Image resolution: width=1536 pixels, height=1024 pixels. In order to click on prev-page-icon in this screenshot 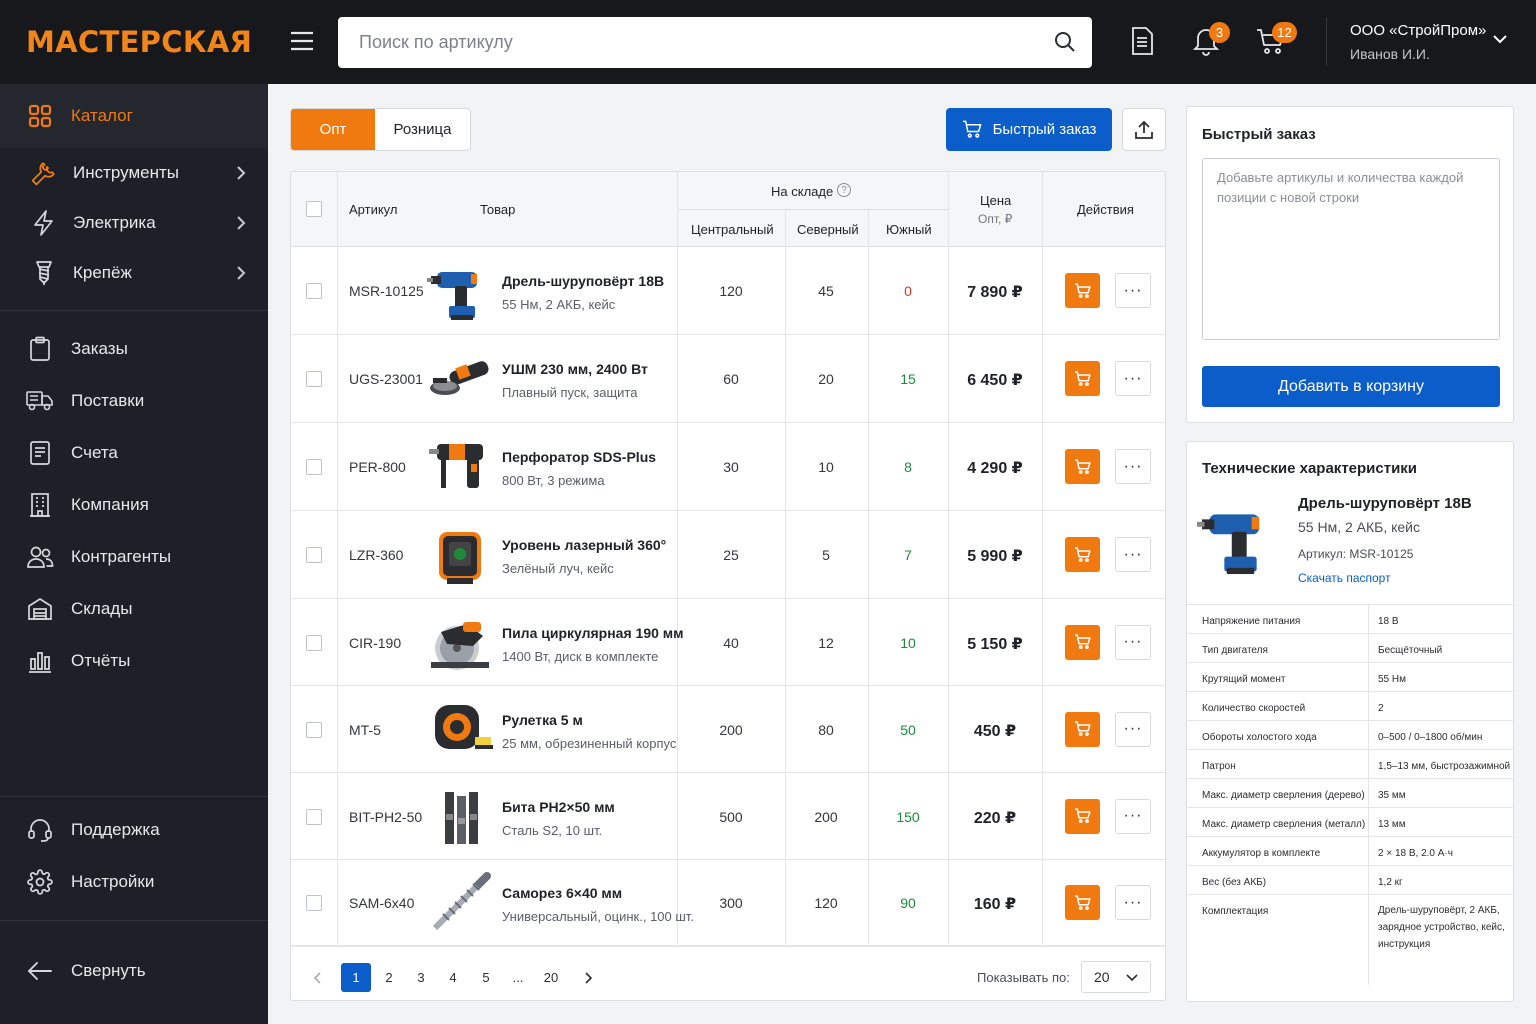, I will do `click(318, 977)`.